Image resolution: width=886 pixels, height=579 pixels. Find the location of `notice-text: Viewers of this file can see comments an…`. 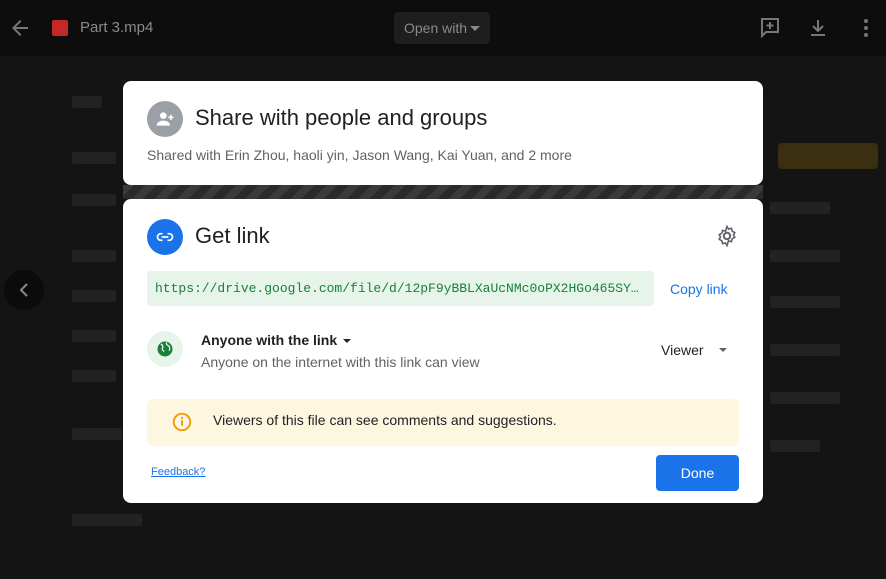

notice-text: Viewers of this file can see comments an… is located at coordinates (385, 420).